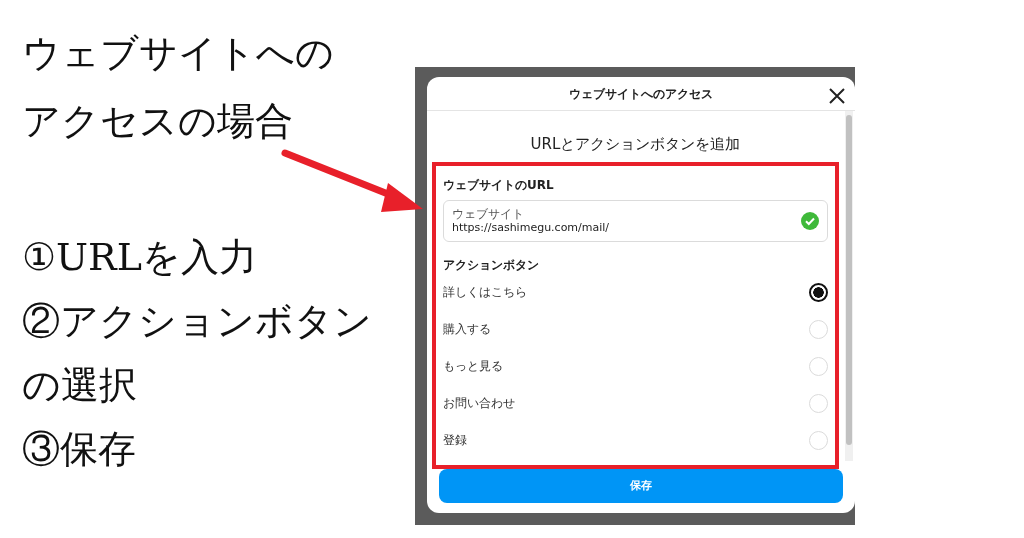  I want to click on option-label: 購入する, so click(467, 329).